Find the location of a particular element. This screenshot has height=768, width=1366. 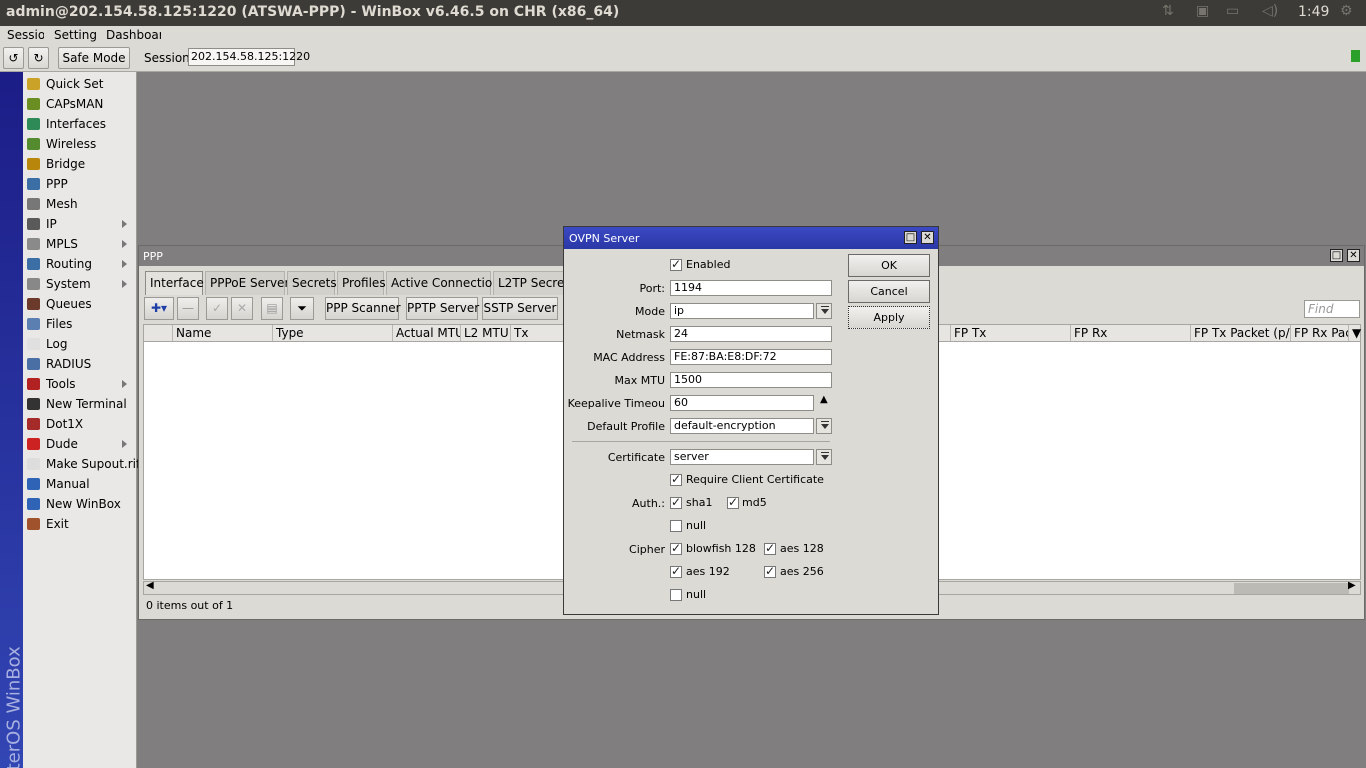

sidebar-item-ip: IP is located at coordinates (80, 224).